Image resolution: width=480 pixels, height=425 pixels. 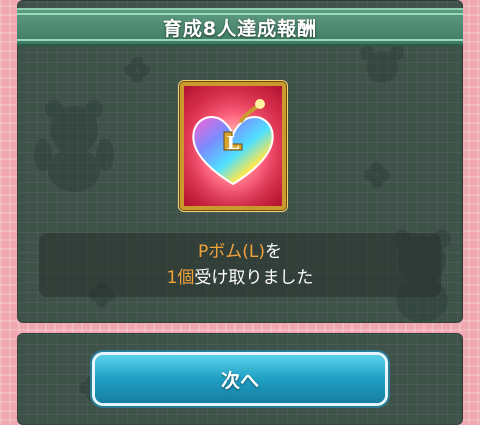 I want to click on received-text: 受け取りました, so click(x=254, y=278).